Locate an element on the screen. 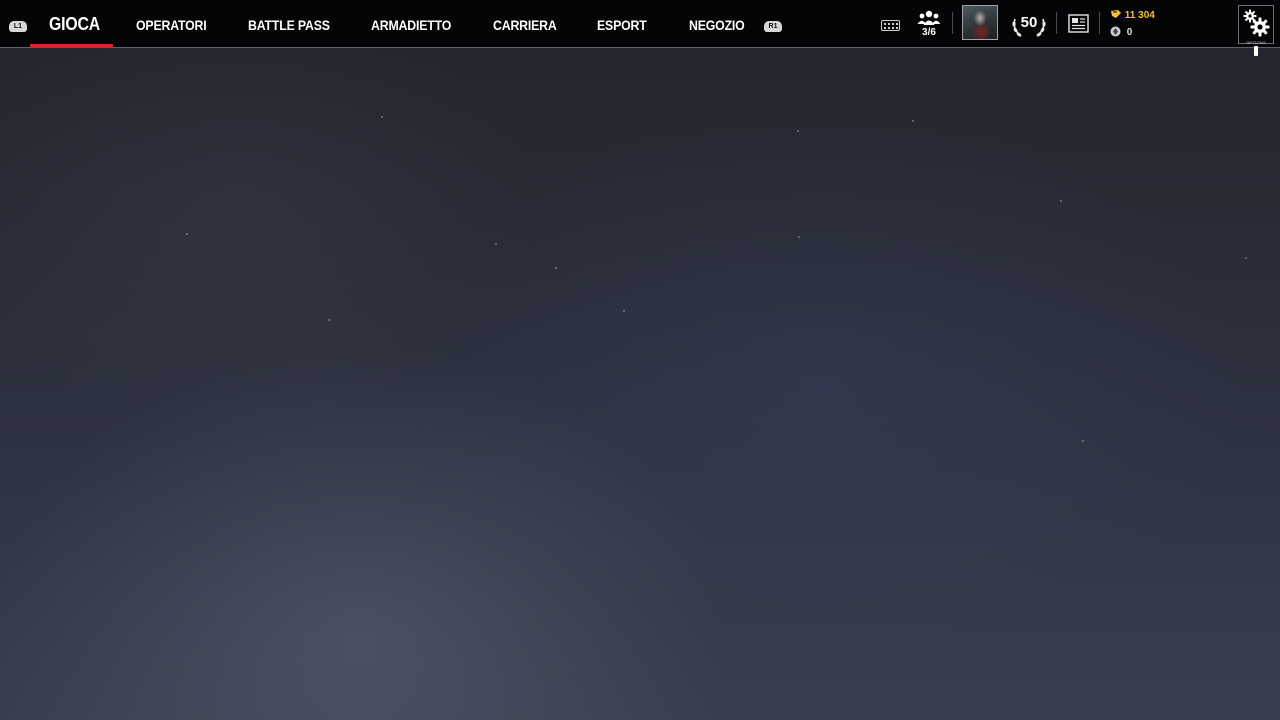 The height and width of the screenshot is (720, 1280). settings-label: OPTIONS is located at coordinates (1256, 42).